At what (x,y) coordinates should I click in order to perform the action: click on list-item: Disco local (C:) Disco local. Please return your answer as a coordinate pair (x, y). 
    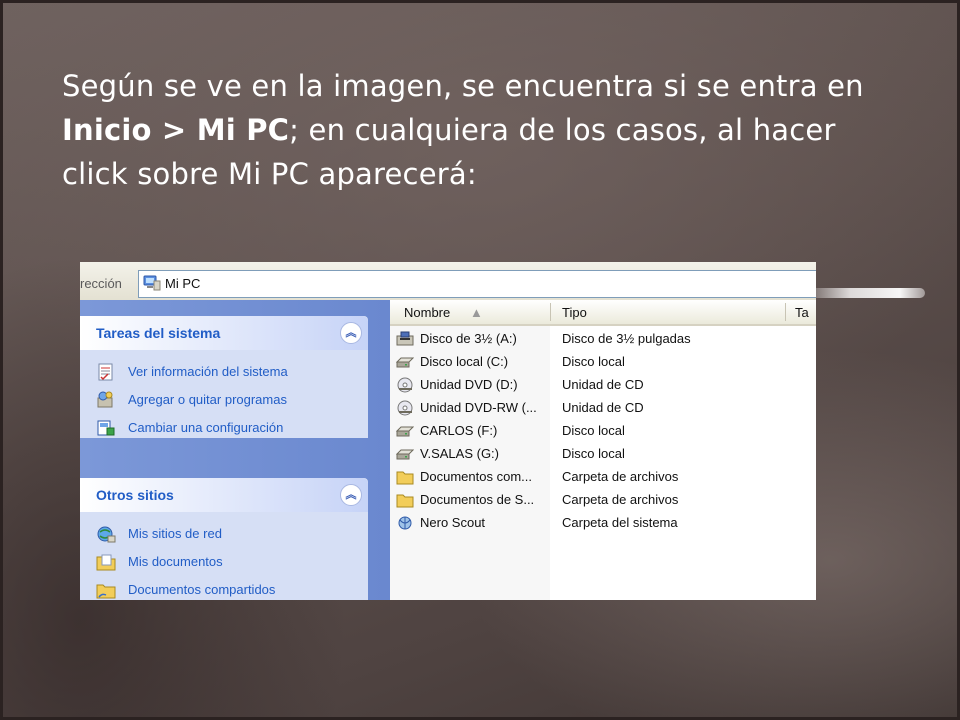
    Looking at the image, I should click on (603, 362).